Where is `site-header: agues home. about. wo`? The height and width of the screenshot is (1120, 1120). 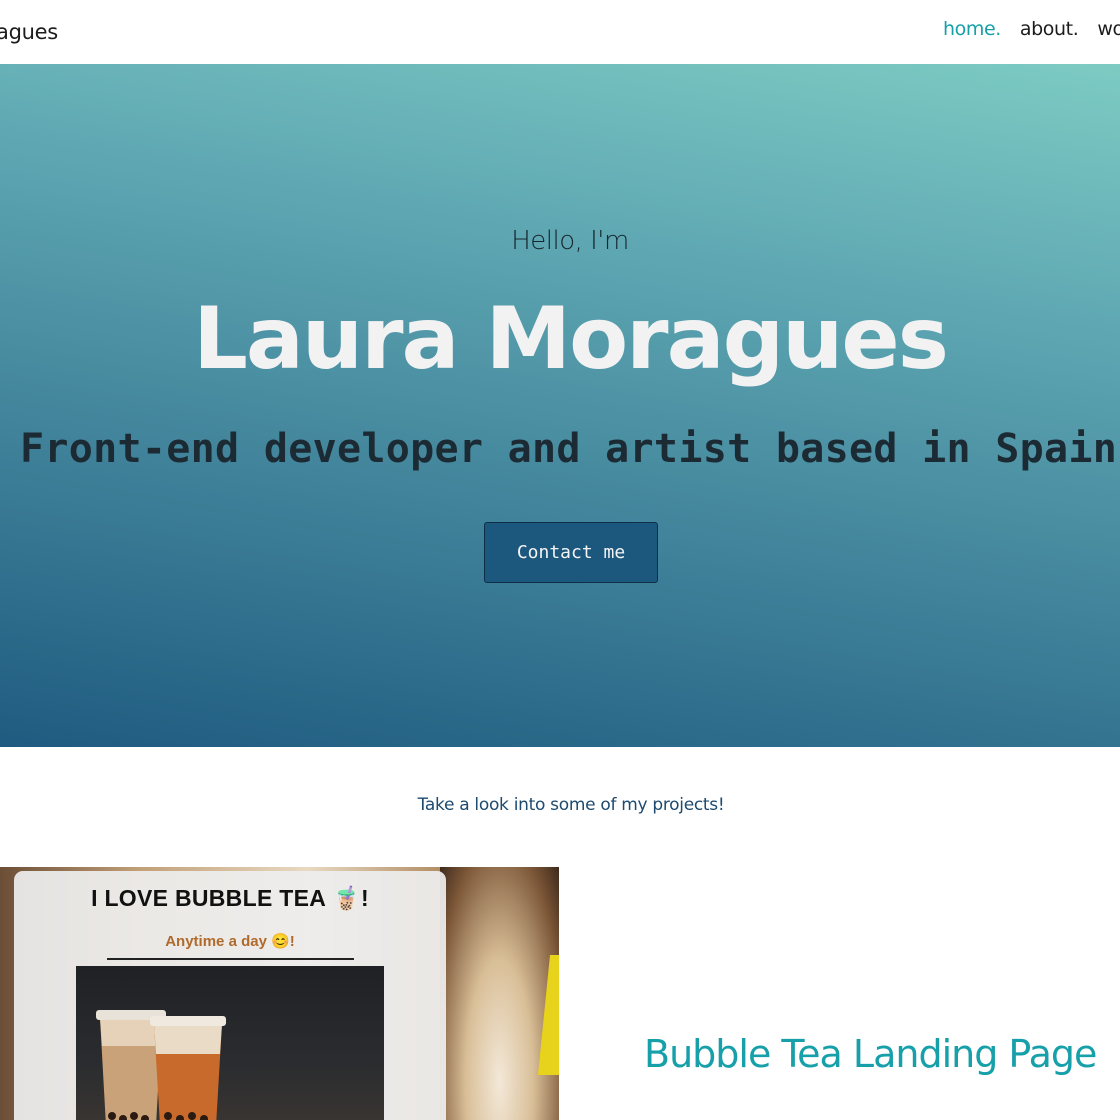
site-header: agues home. about. wo is located at coordinates (560, 32).